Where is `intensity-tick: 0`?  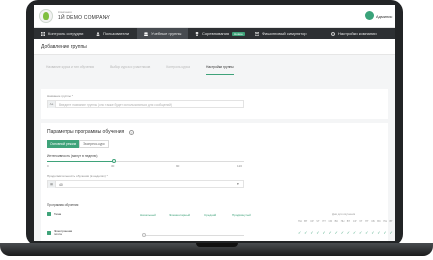 intensity-tick: 0 is located at coordinates (48, 166).